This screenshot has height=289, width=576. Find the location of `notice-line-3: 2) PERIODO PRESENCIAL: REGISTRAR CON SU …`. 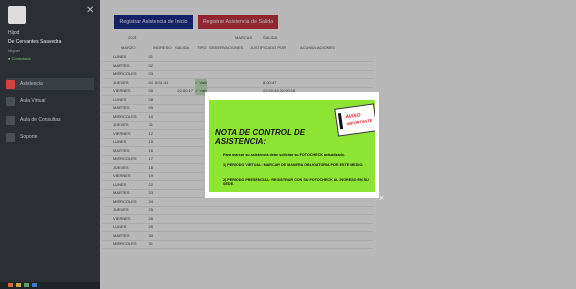

notice-line-3: 2) PERIODO PRESENCIAL: REGISTRAR CON SU … is located at coordinates (296, 182).